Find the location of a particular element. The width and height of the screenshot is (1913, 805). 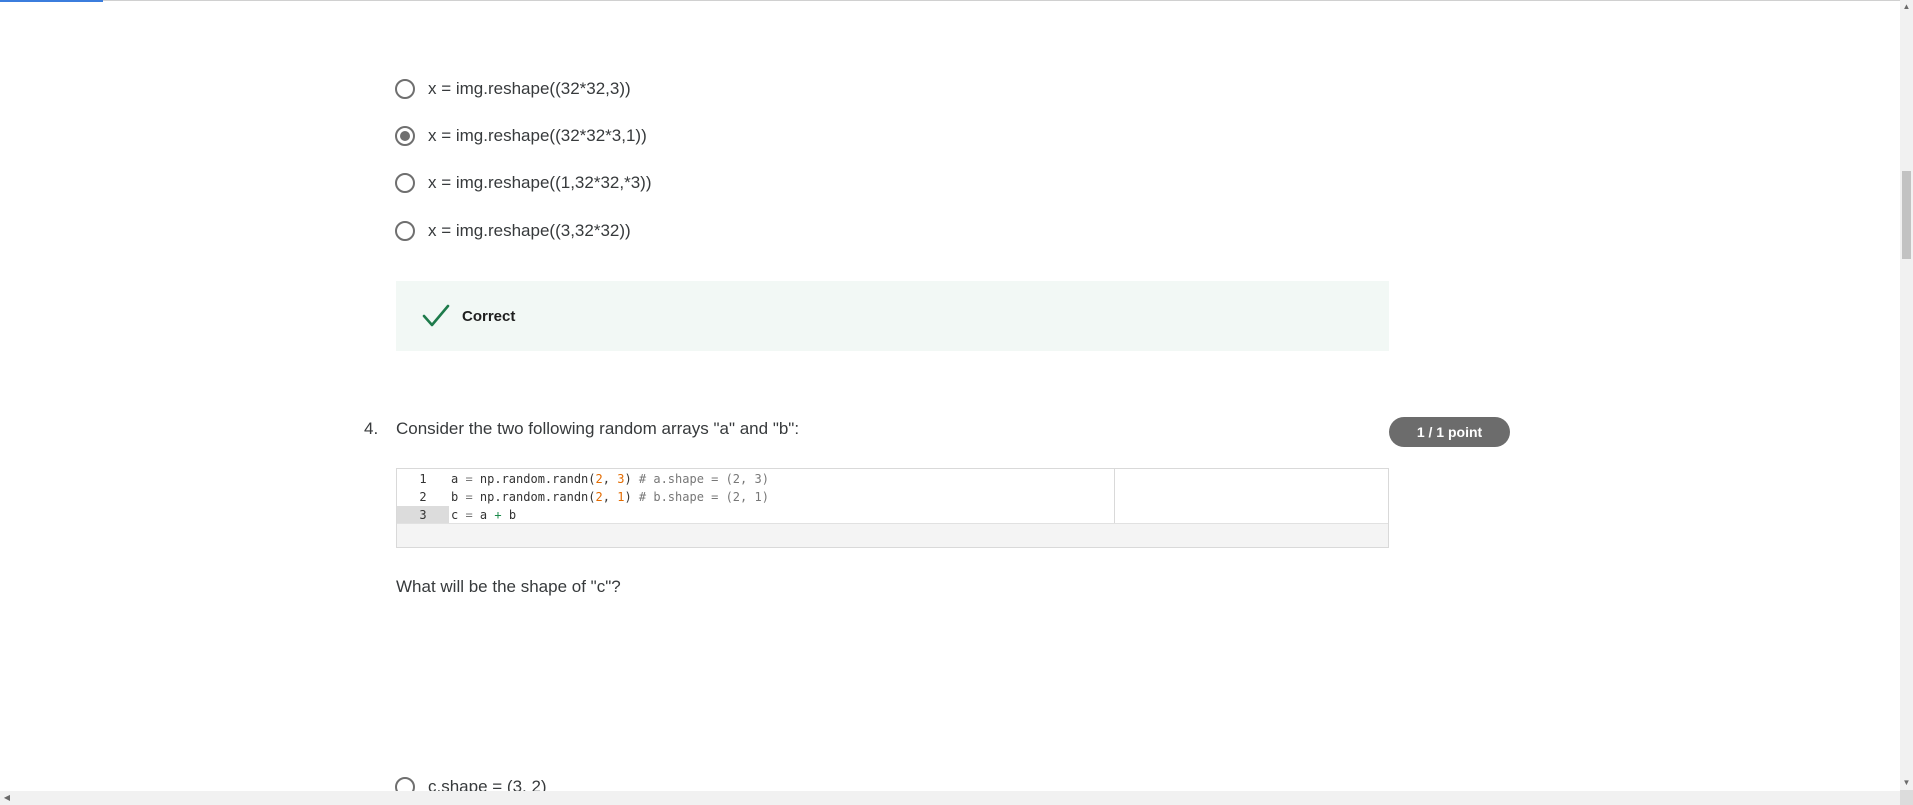

check-icon is located at coordinates (436, 316).